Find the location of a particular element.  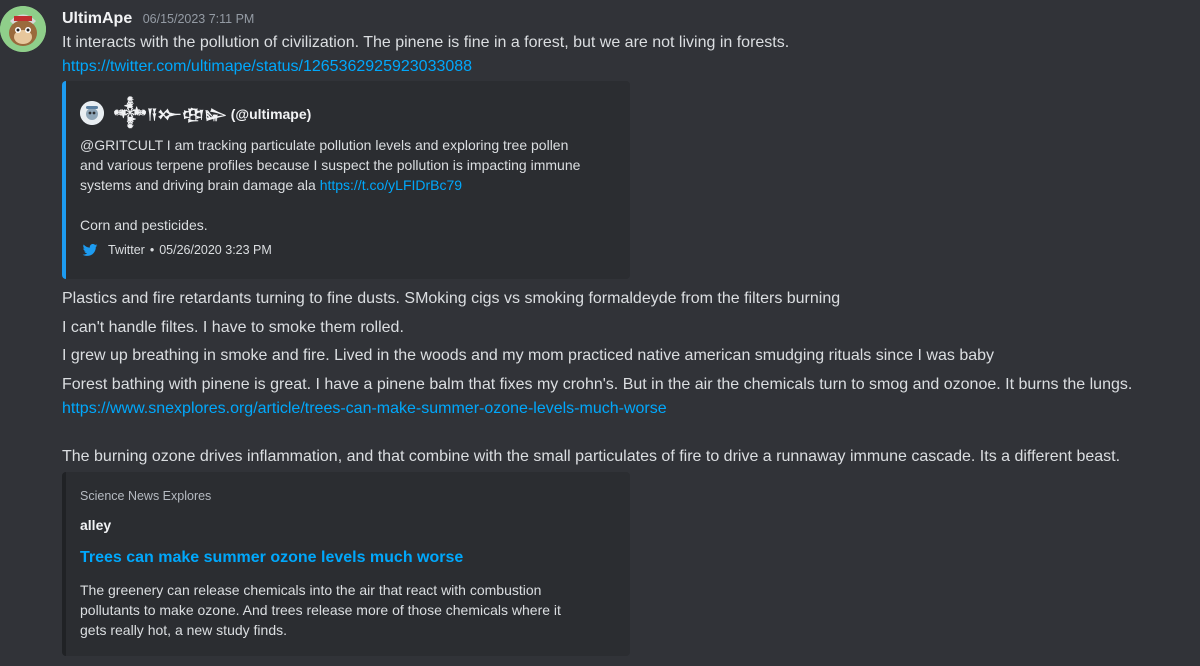

timestamp: 06/15/2023 7:11 PM is located at coordinates (198, 19).